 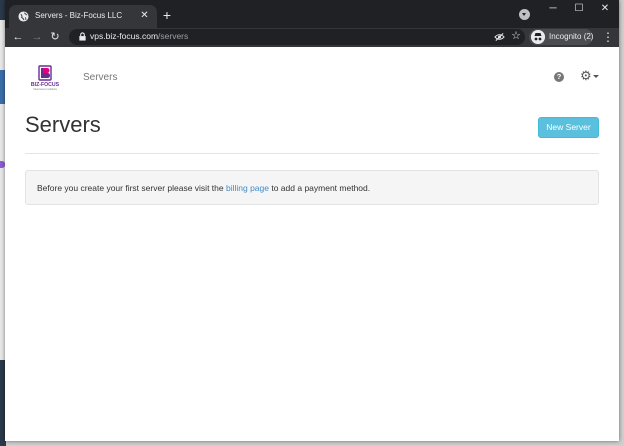 What do you see at coordinates (608, 37) in the screenshot?
I see `browser-menu-icon: ⋮` at bounding box center [608, 37].